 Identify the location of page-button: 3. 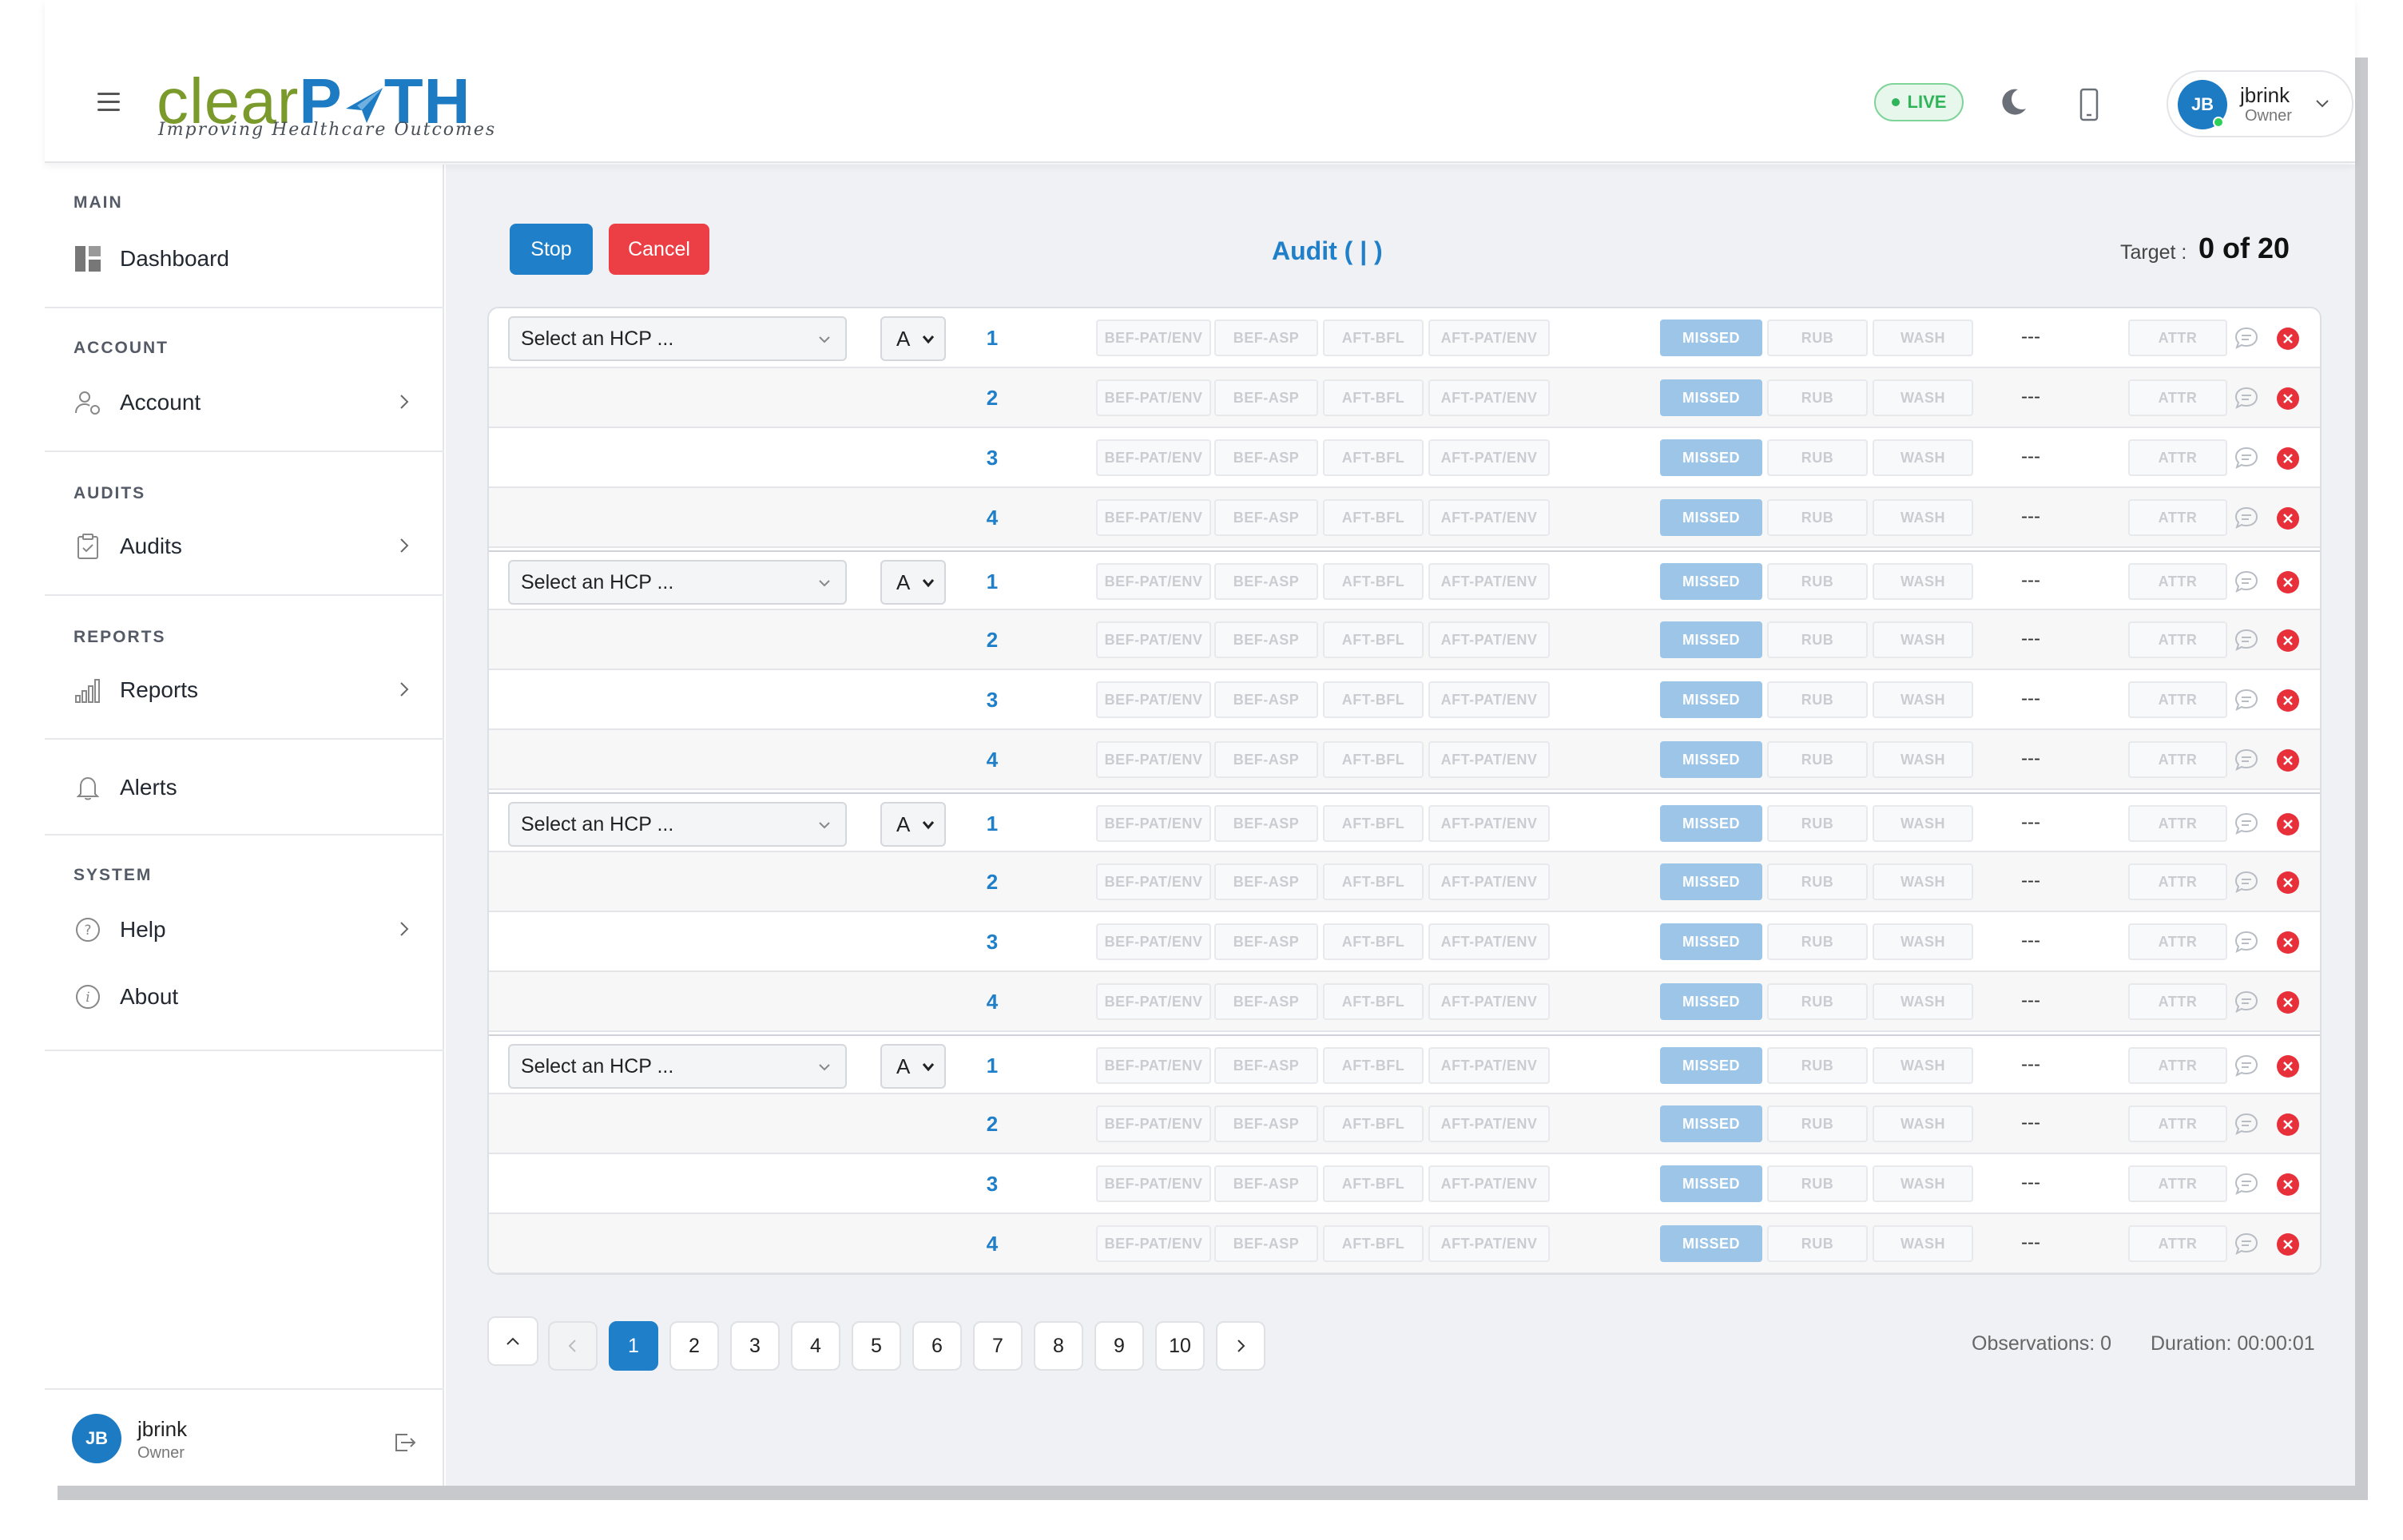
(755, 1346).